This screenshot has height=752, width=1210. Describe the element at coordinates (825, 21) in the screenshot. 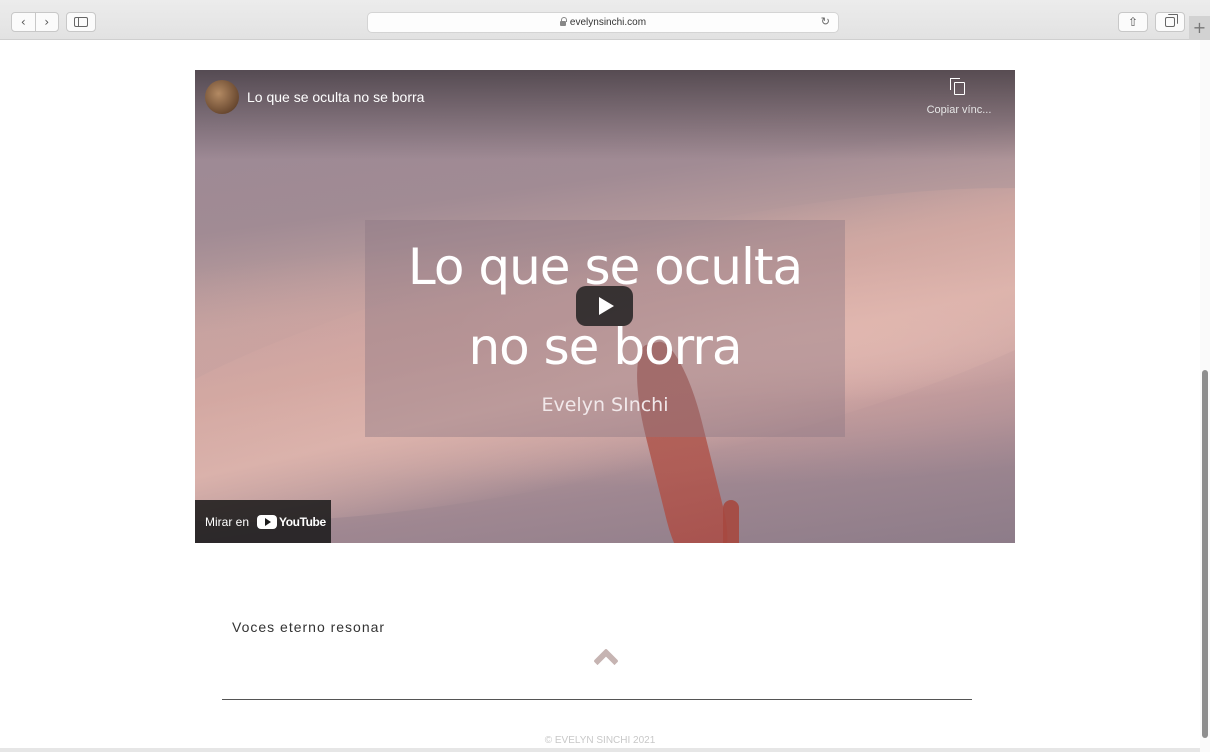

I see `reload-button: ↻` at that location.